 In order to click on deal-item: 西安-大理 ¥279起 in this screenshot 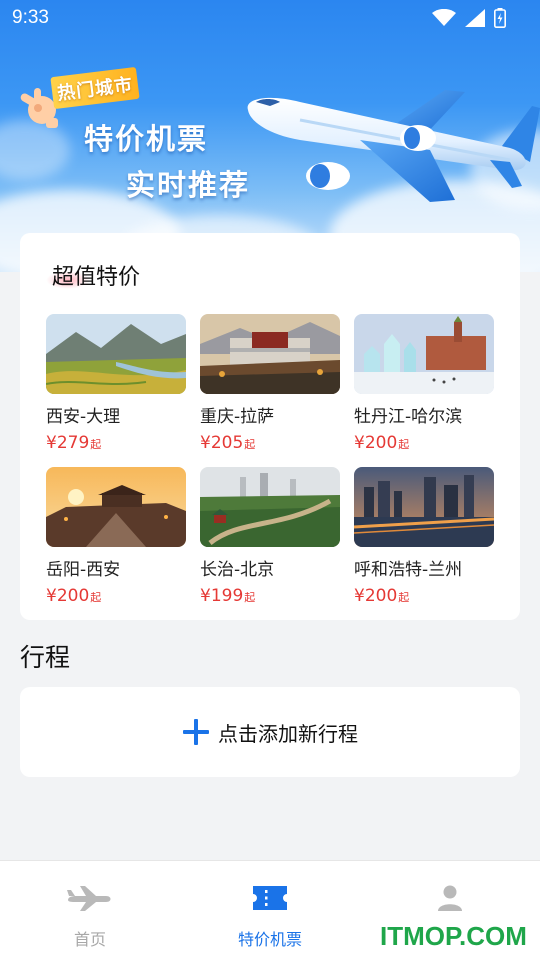, I will do `click(116, 383)`.